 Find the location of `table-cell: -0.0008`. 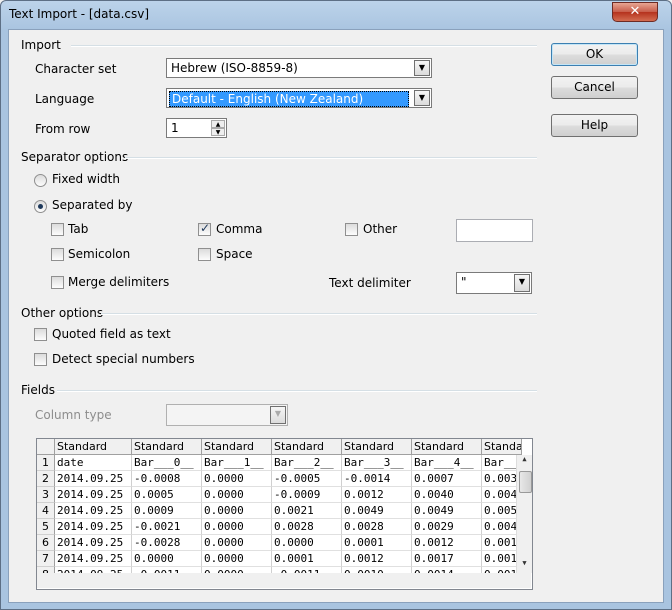

table-cell: -0.0008 is located at coordinates (167, 479).